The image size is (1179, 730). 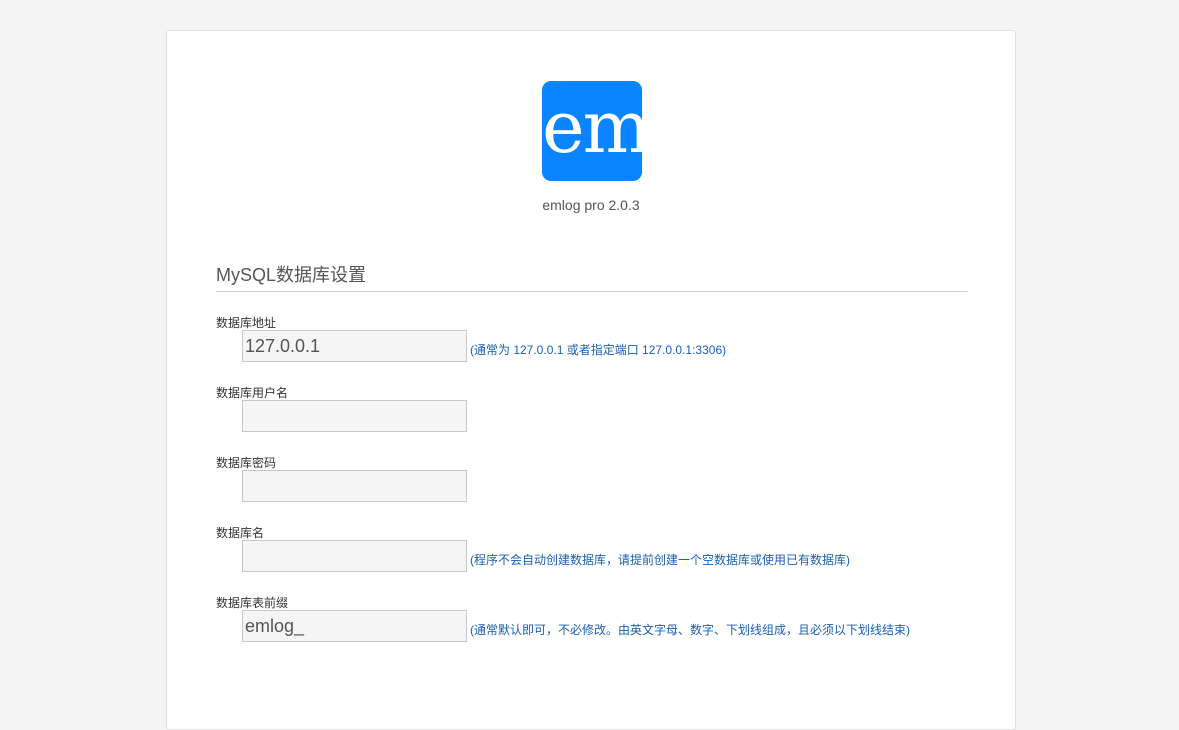 What do you see at coordinates (591, 205) in the screenshot?
I see `version-label: emlog pro 2.0.3` at bounding box center [591, 205].